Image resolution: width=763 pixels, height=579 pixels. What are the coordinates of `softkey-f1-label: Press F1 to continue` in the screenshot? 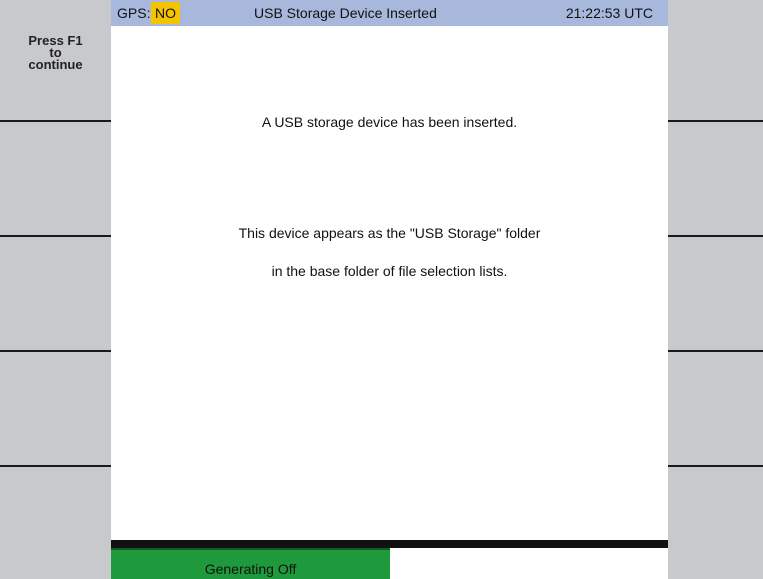 It's located at (55, 53).